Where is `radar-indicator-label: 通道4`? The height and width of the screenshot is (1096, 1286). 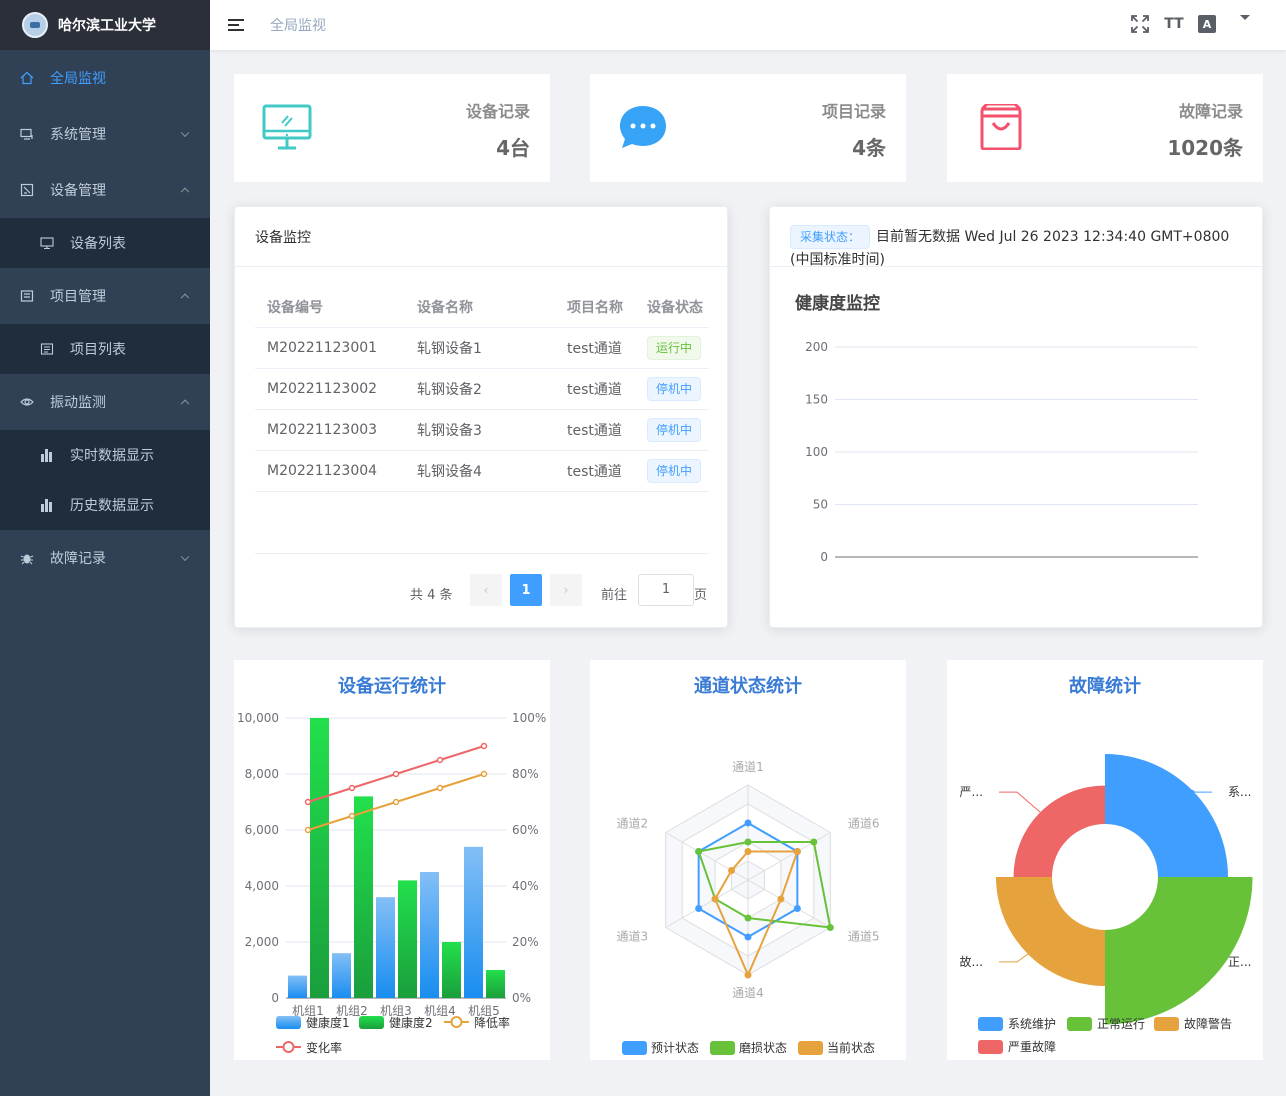
radar-indicator-label: 通道4 is located at coordinates (748, 993).